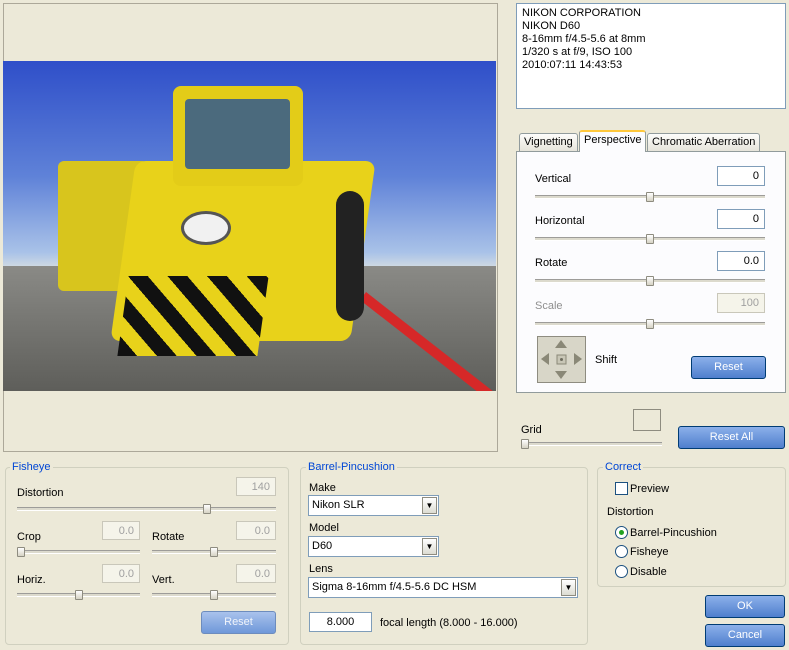  Describe the element at coordinates (121, 530) in the screenshot. I see `fisheye-crop-field: 0.0` at that location.